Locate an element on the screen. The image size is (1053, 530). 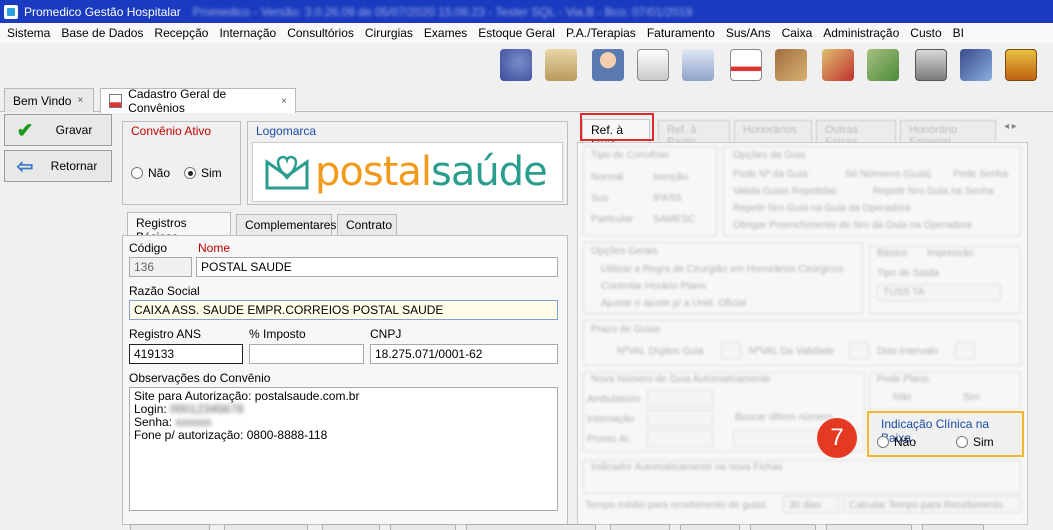
menu-caixa: Caixa is located at coordinates (799, 33).